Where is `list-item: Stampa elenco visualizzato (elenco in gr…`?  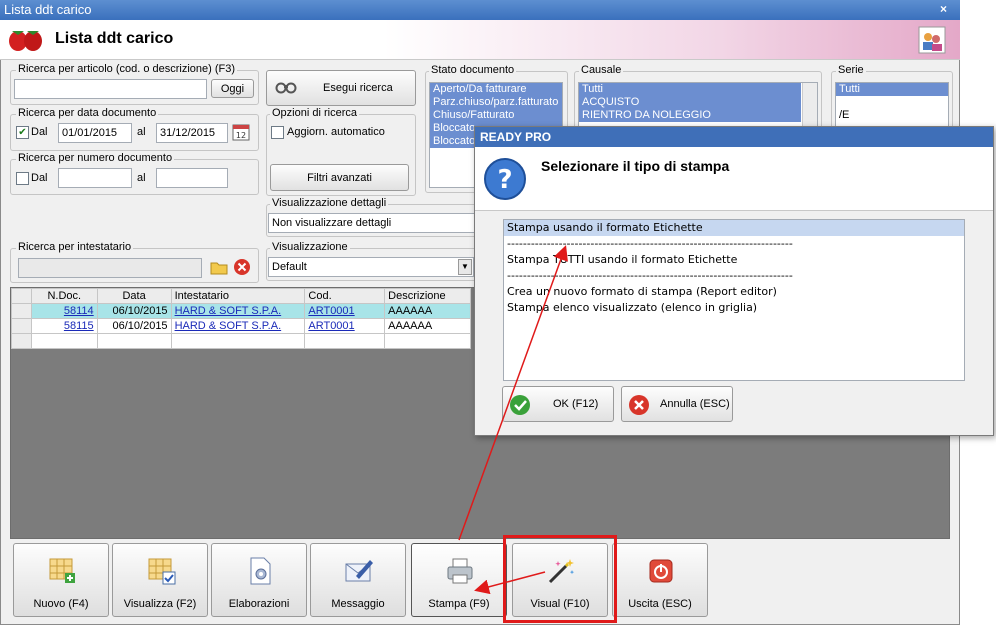 list-item: Stampa elenco visualizzato (elenco in gr… is located at coordinates (734, 308).